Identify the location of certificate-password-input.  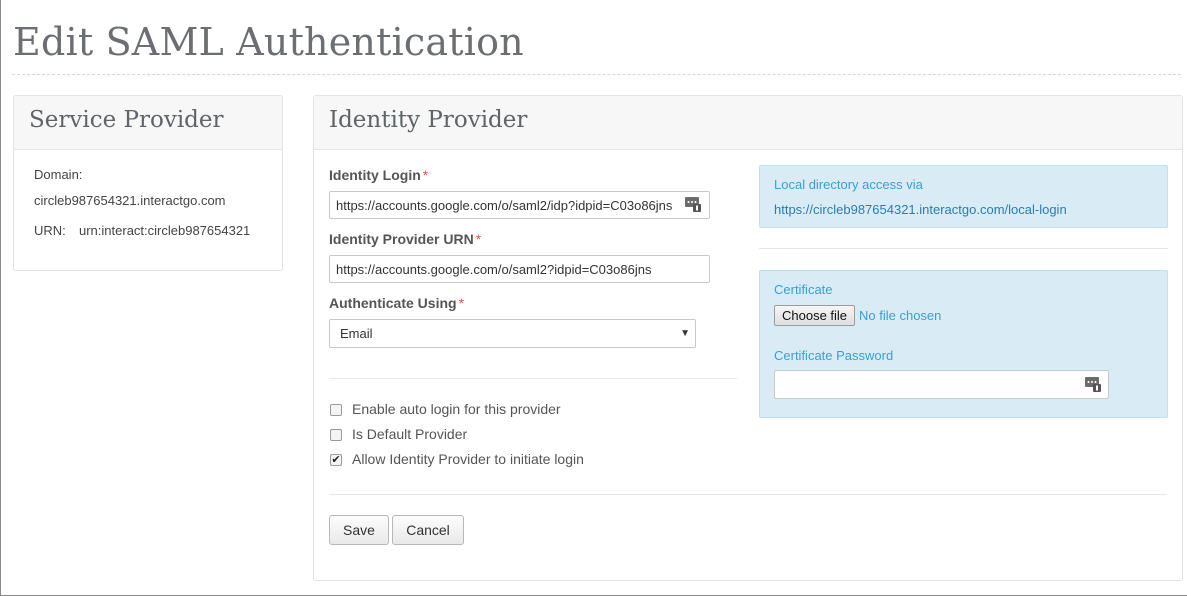
(941, 384).